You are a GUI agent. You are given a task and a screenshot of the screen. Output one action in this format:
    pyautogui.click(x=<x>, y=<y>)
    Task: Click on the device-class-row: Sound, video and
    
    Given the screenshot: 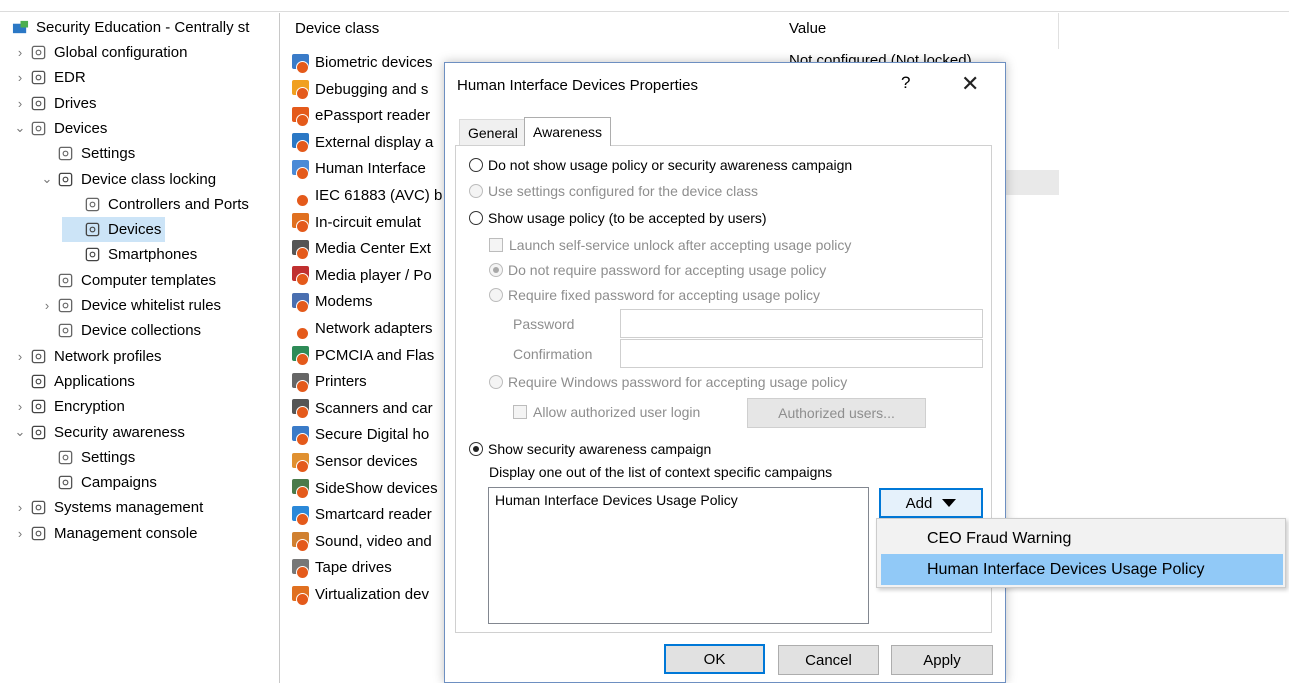 What is the action you would take?
    pyautogui.click(x=361, y=541)
    